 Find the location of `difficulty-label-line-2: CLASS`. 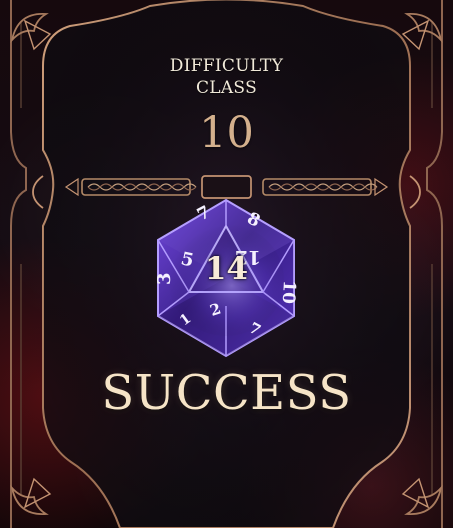

difficulty-label-line-2: CLASS is located at coordinates (226, 88).